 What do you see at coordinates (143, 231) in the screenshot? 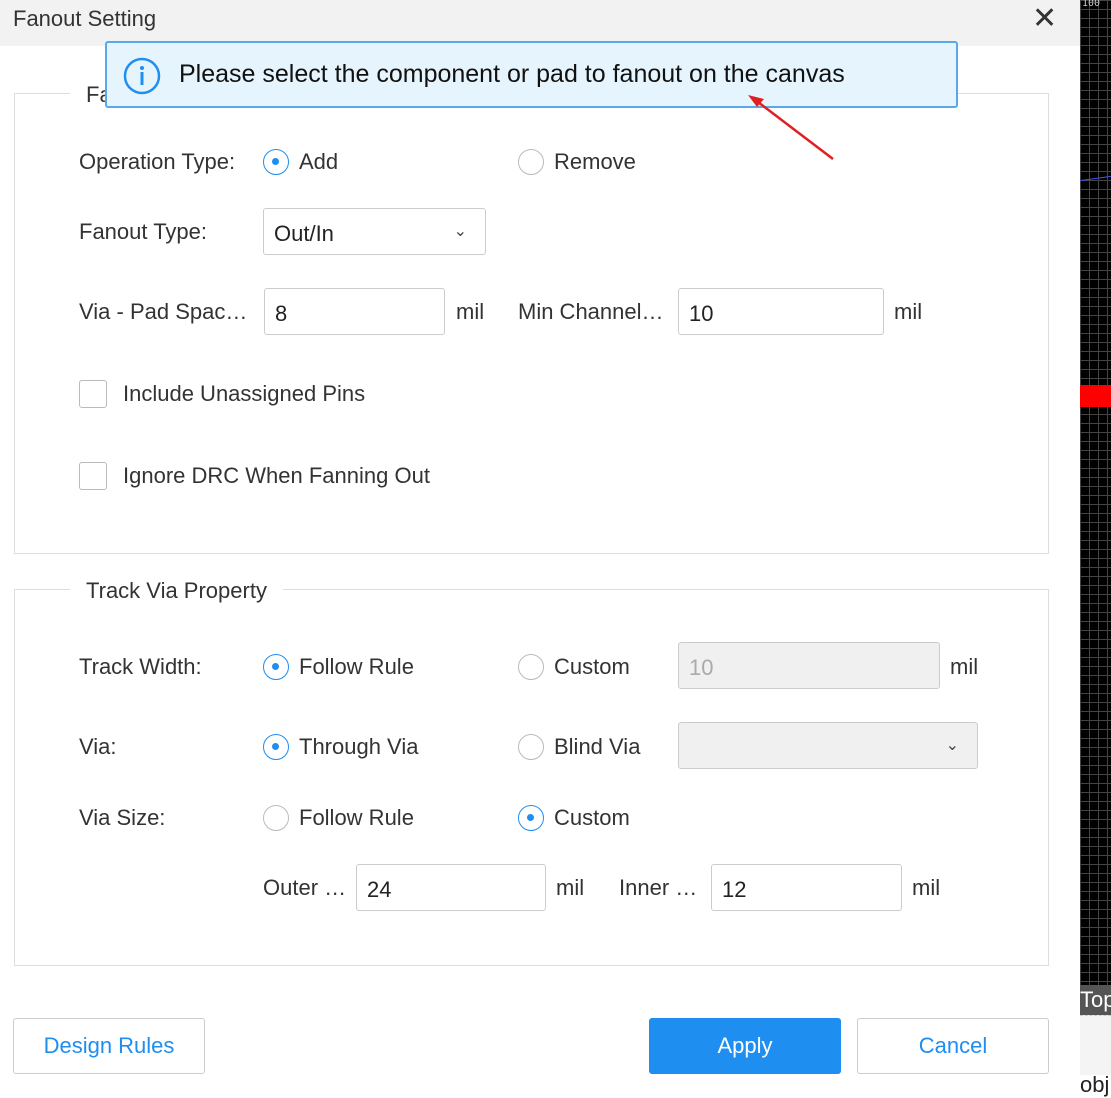
I see `fanout-type-label: Fanout Type:` at bounding box center [143, 231].